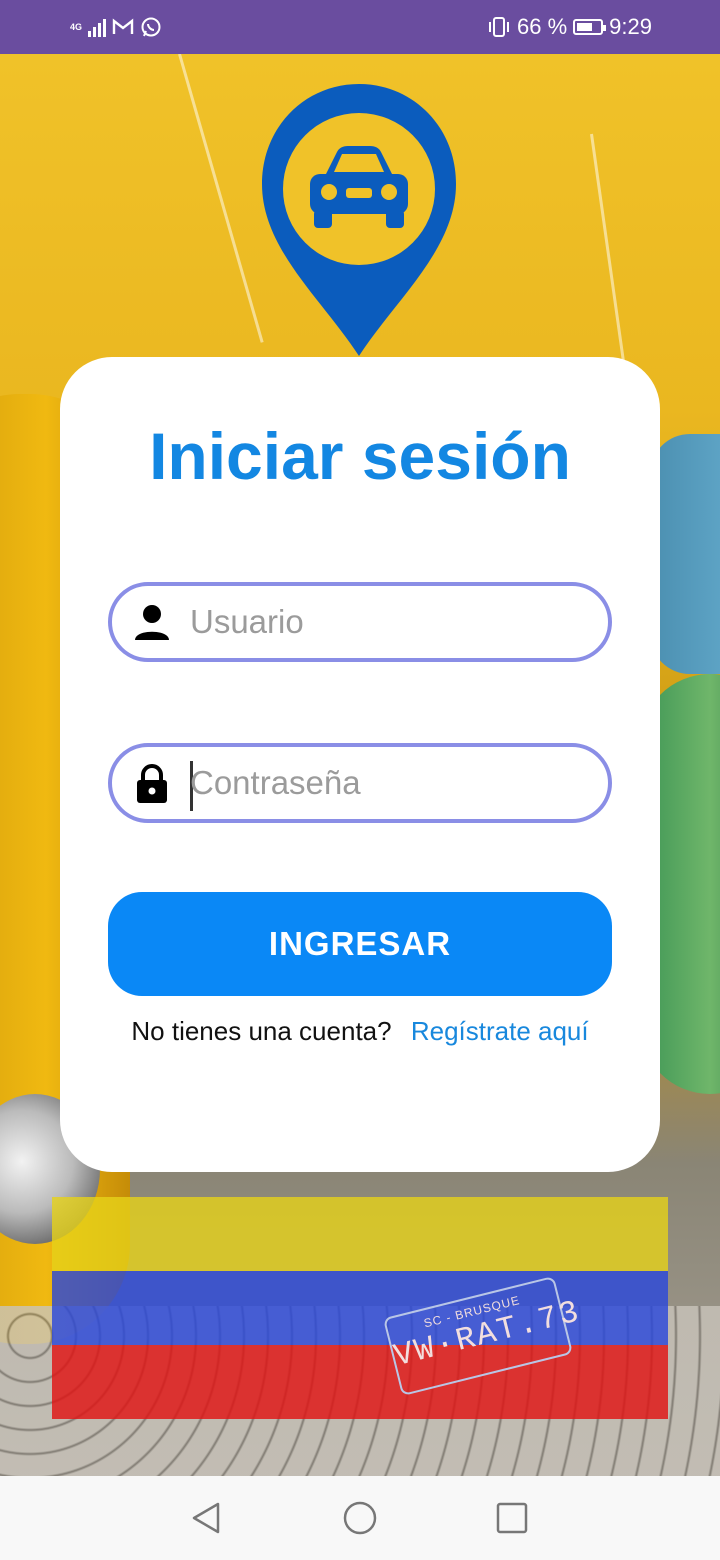 This screenshot has height=1560, width=720. Describe the element at coordinates (152, 783) in the screenshot. I see `lock-icon` at that location.